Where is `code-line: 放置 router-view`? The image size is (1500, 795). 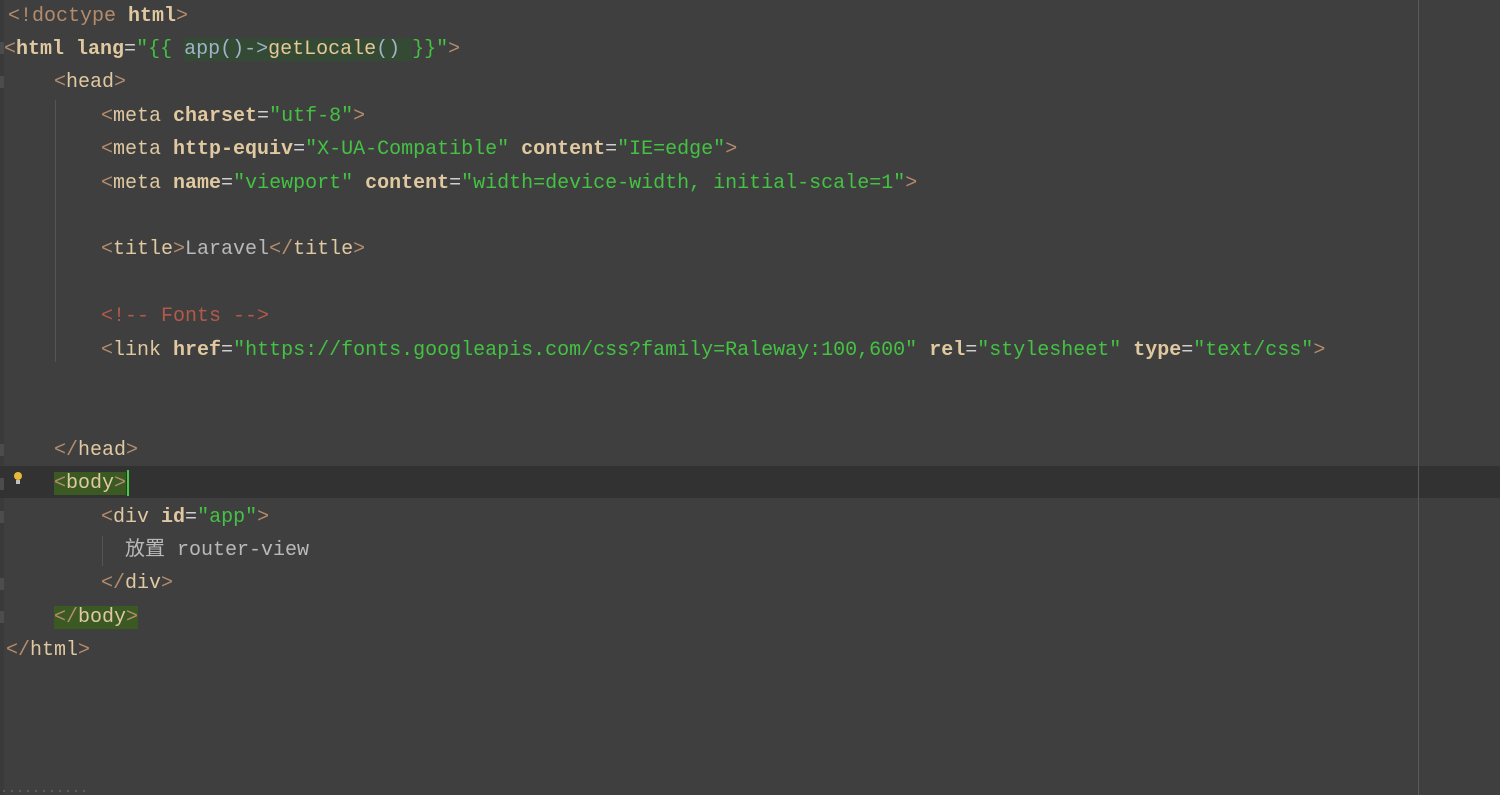 code-line: 放置 router-view is located at coordinates (217, 550).